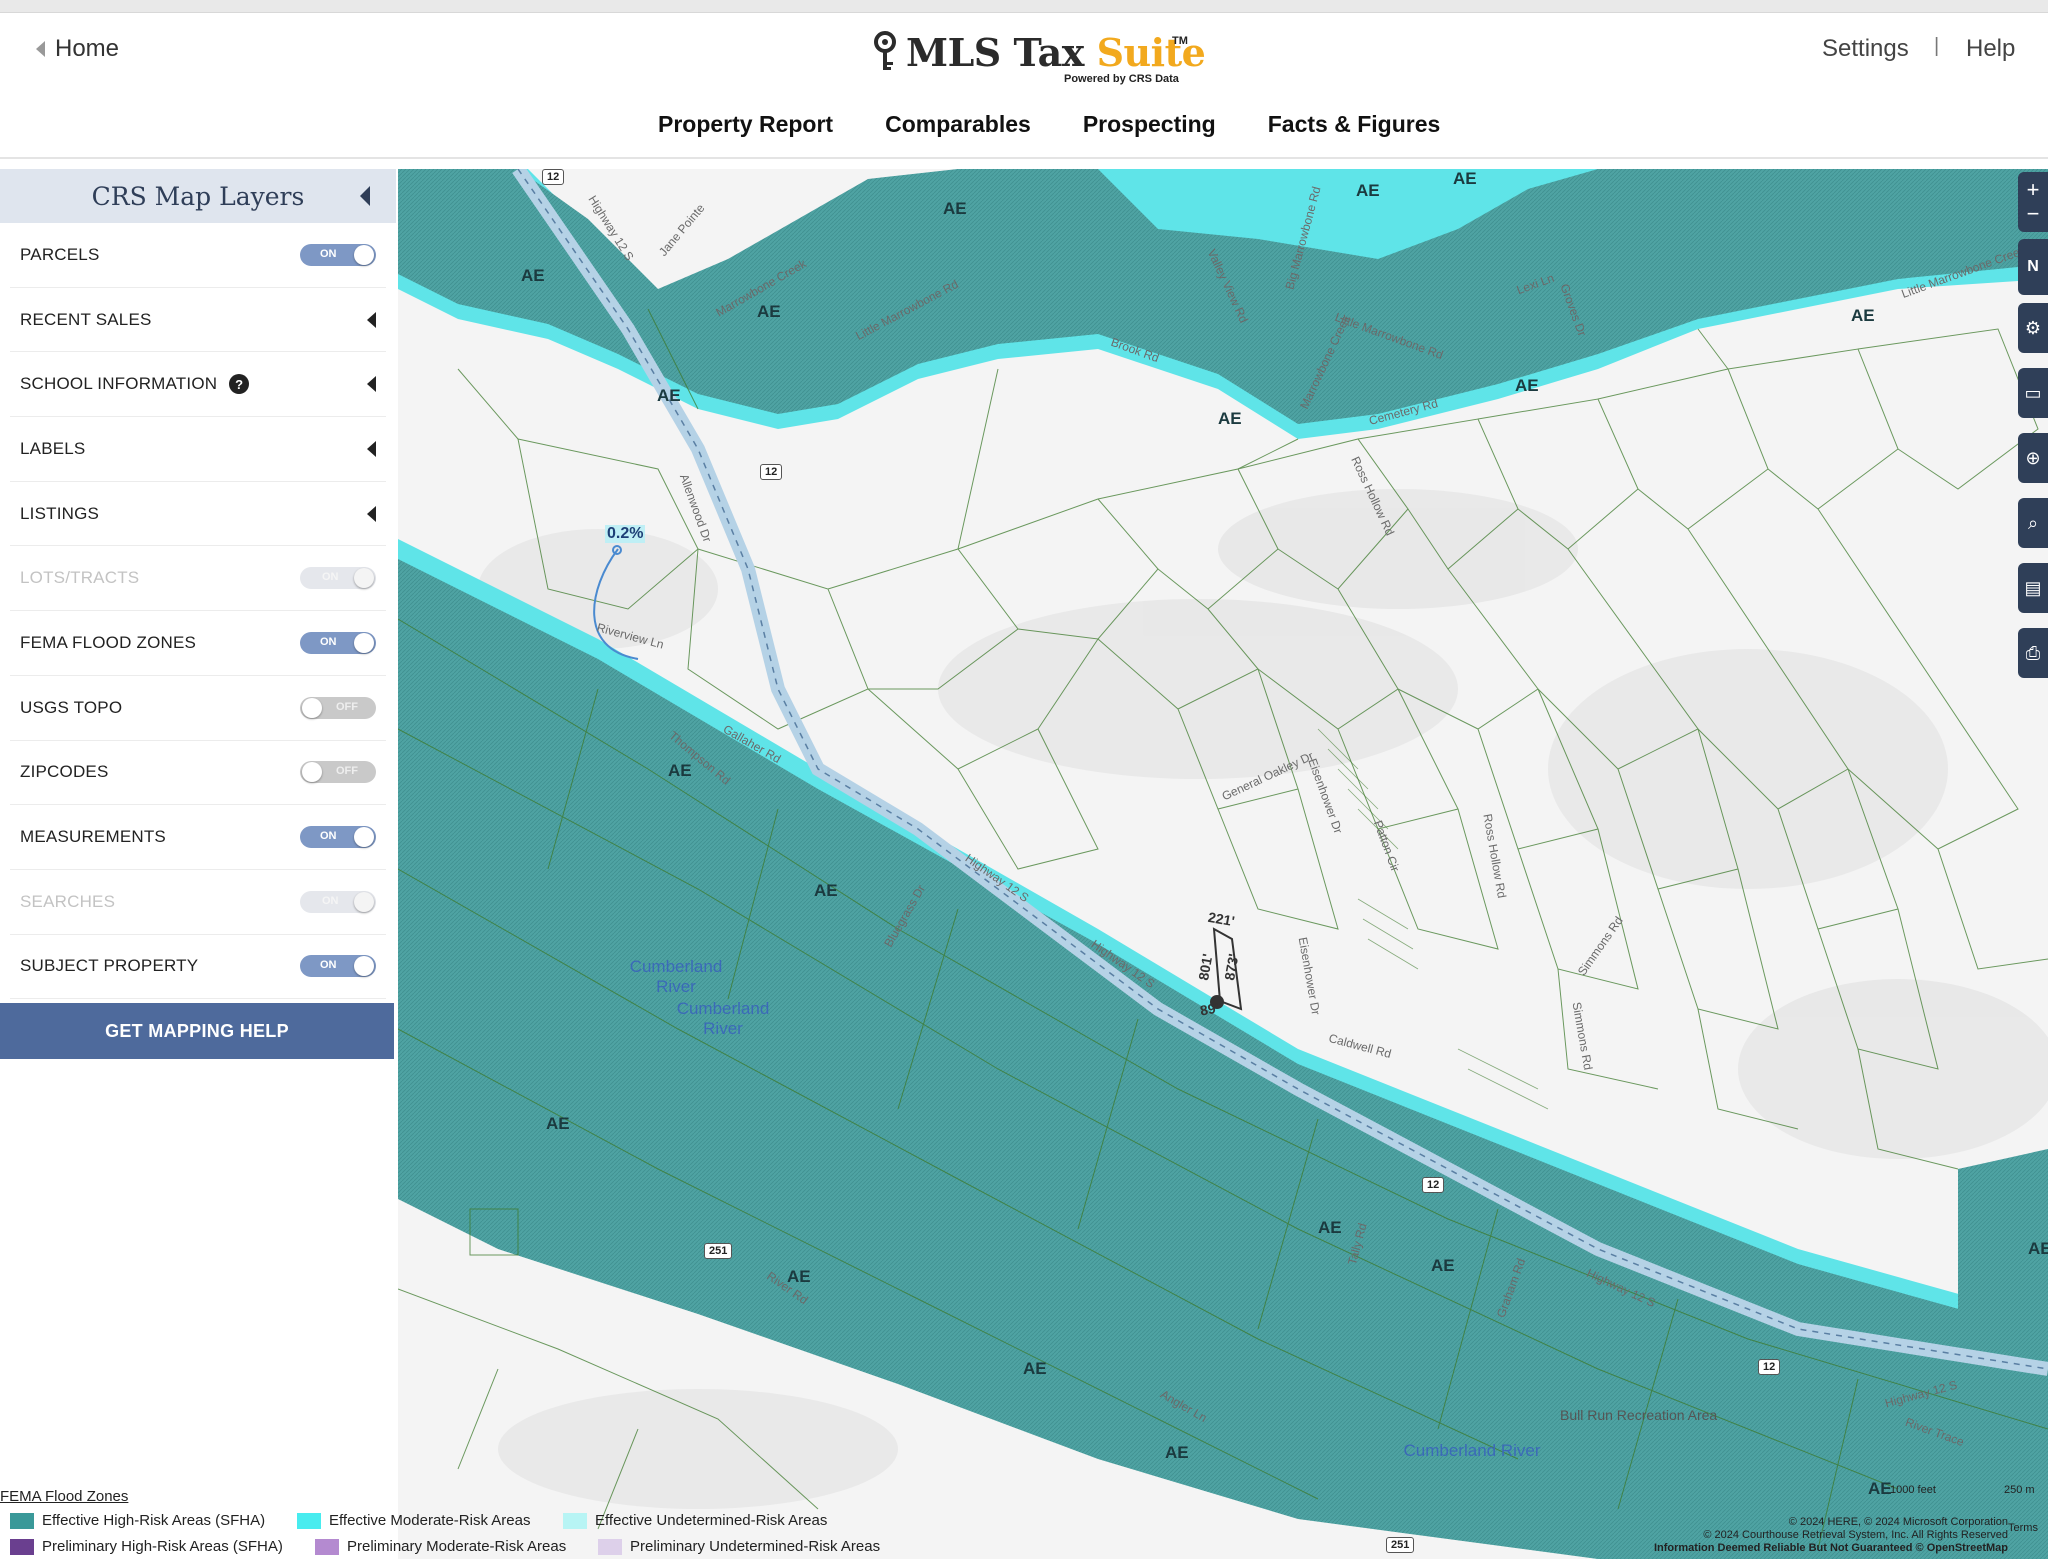 This screenshot has height=1559, width=2048. Describe the element at coordinates (146, 1546) in the screenshot. I see `legend-item: Preliminary High-Risk Areas (SFHA)` at that location.